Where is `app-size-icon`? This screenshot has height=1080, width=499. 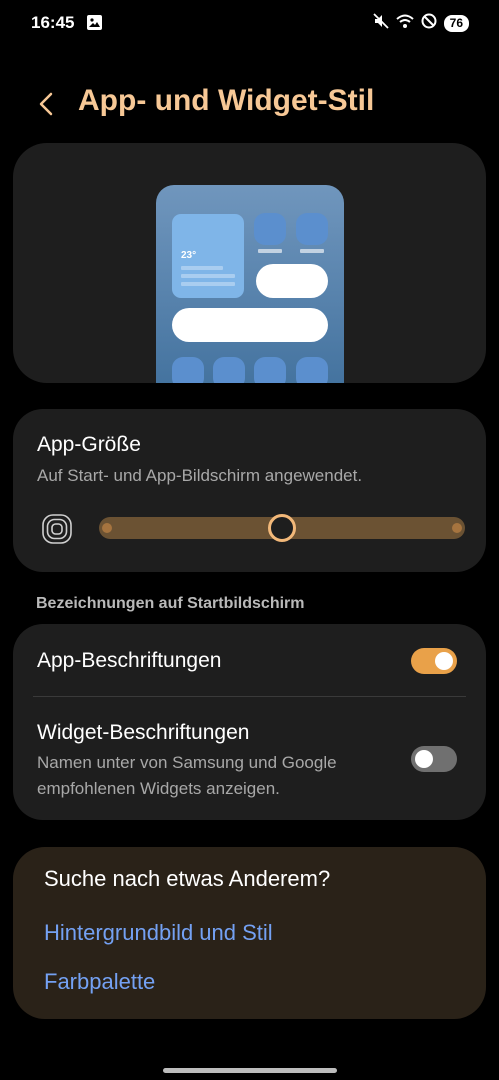 app-size-icon is located at coordinates (57, 529).